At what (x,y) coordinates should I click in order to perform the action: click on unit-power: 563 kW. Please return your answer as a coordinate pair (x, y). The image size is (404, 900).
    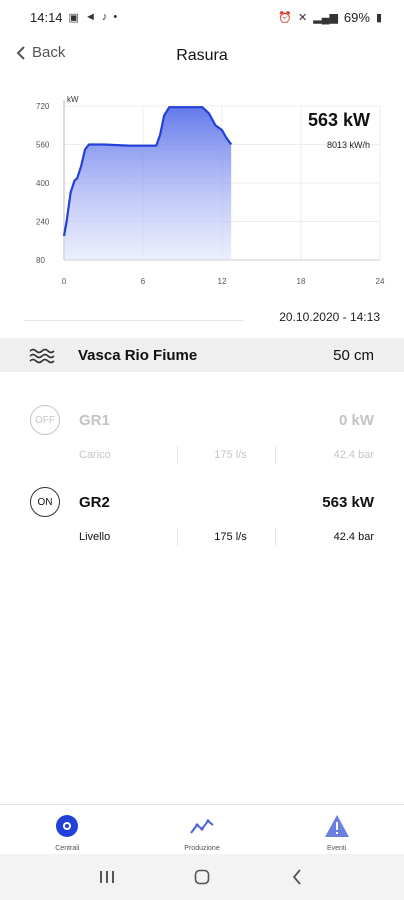
    Looking at the image, I should click on (348, 502).